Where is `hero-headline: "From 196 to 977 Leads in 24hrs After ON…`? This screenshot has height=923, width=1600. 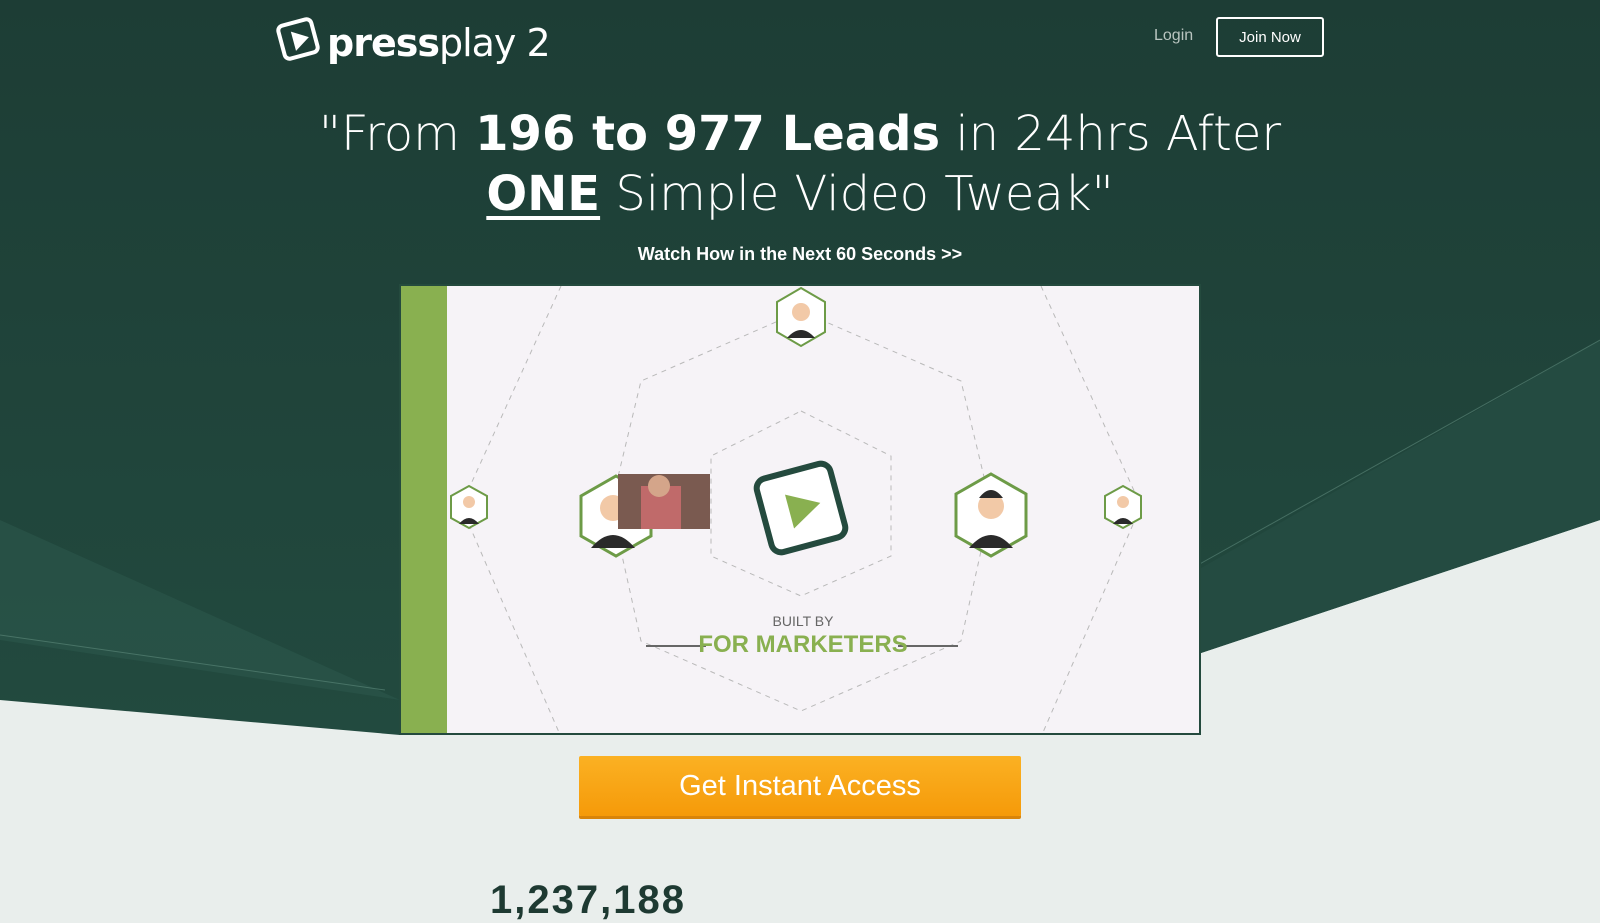
hero-headline: "From 196 to 977 Leads in 24hrs After ON… is located at coordinates (800, 164).